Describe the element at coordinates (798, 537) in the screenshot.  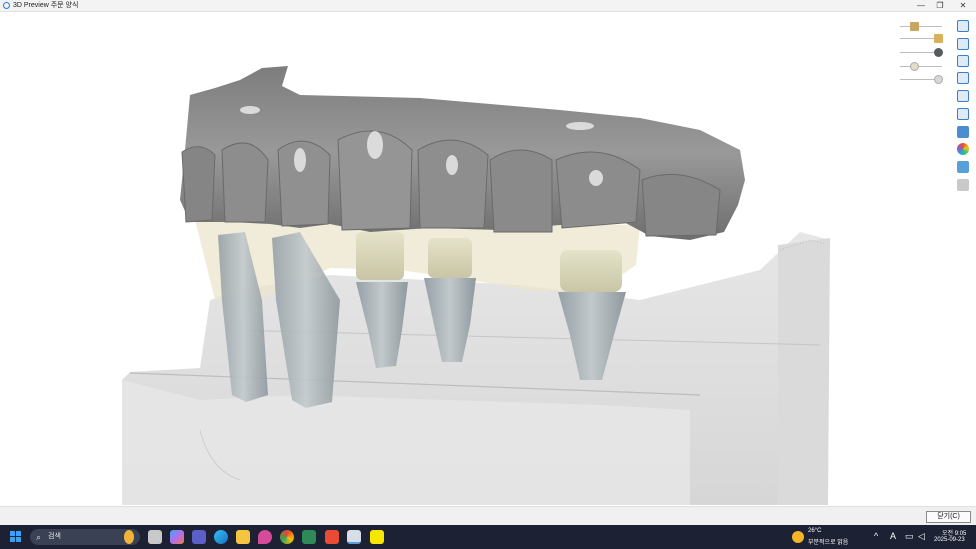
I see `weather-icon` at that location.